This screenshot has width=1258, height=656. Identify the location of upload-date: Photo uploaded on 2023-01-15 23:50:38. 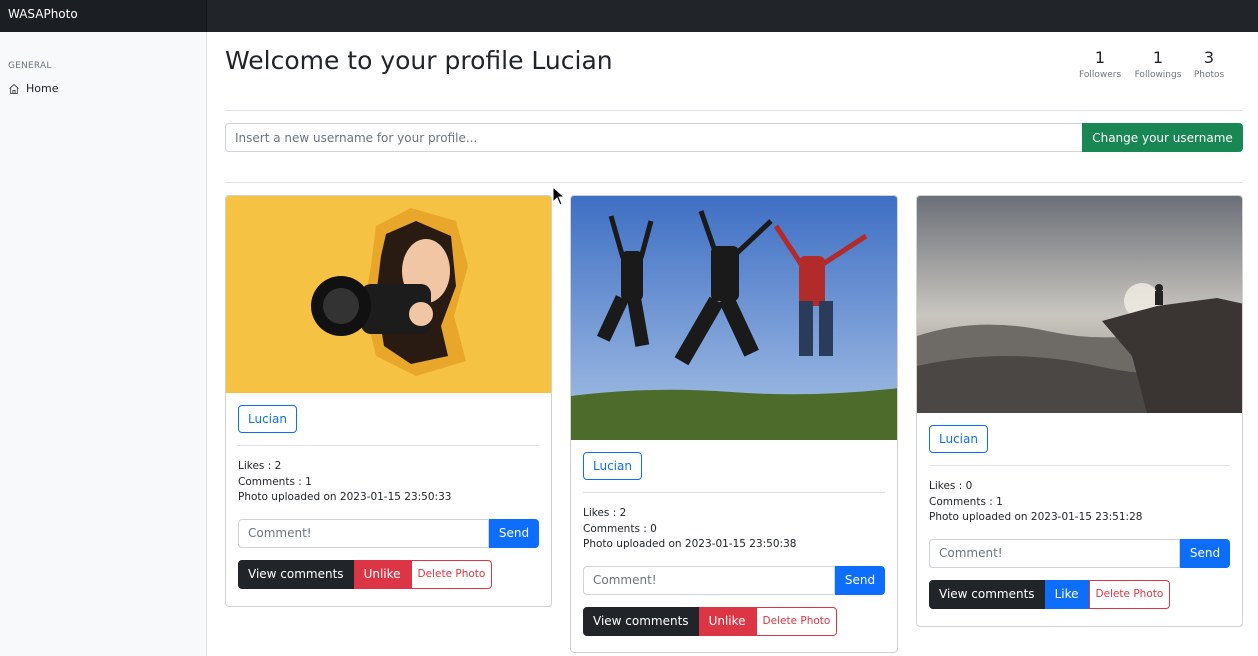
(690, 544).